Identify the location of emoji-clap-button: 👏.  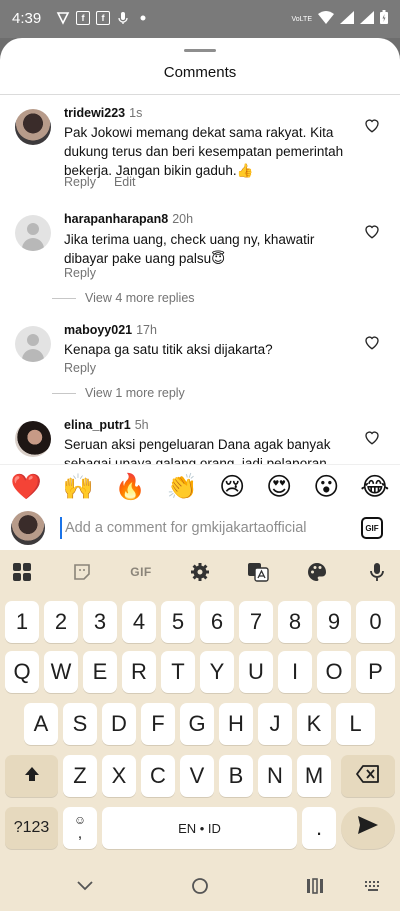
(182, 487).